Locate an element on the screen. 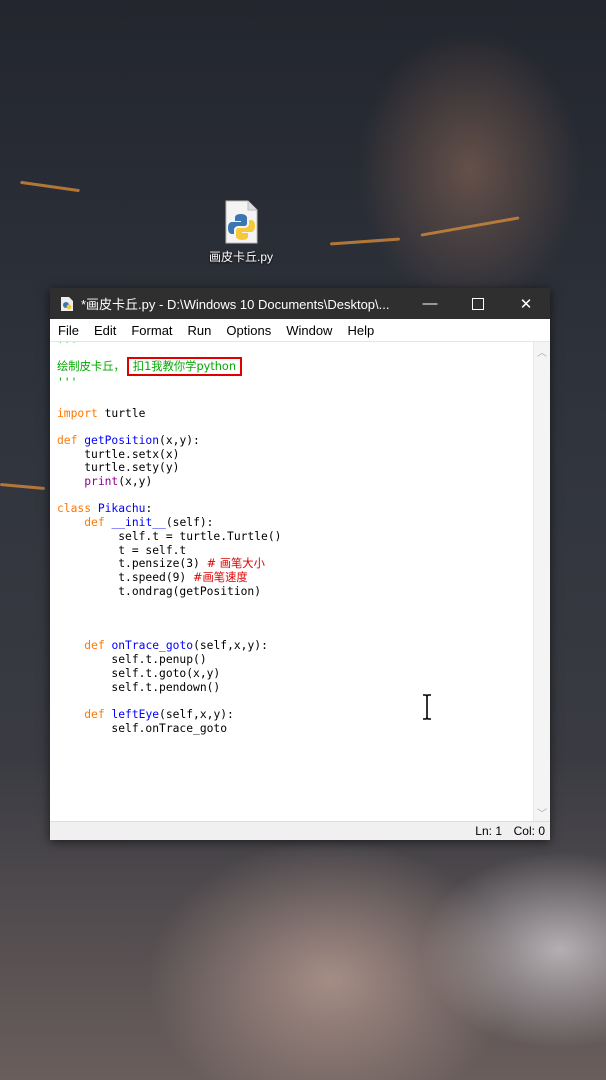  code-line: self.t.goto(x,y) is located at coordinates (138, 674).